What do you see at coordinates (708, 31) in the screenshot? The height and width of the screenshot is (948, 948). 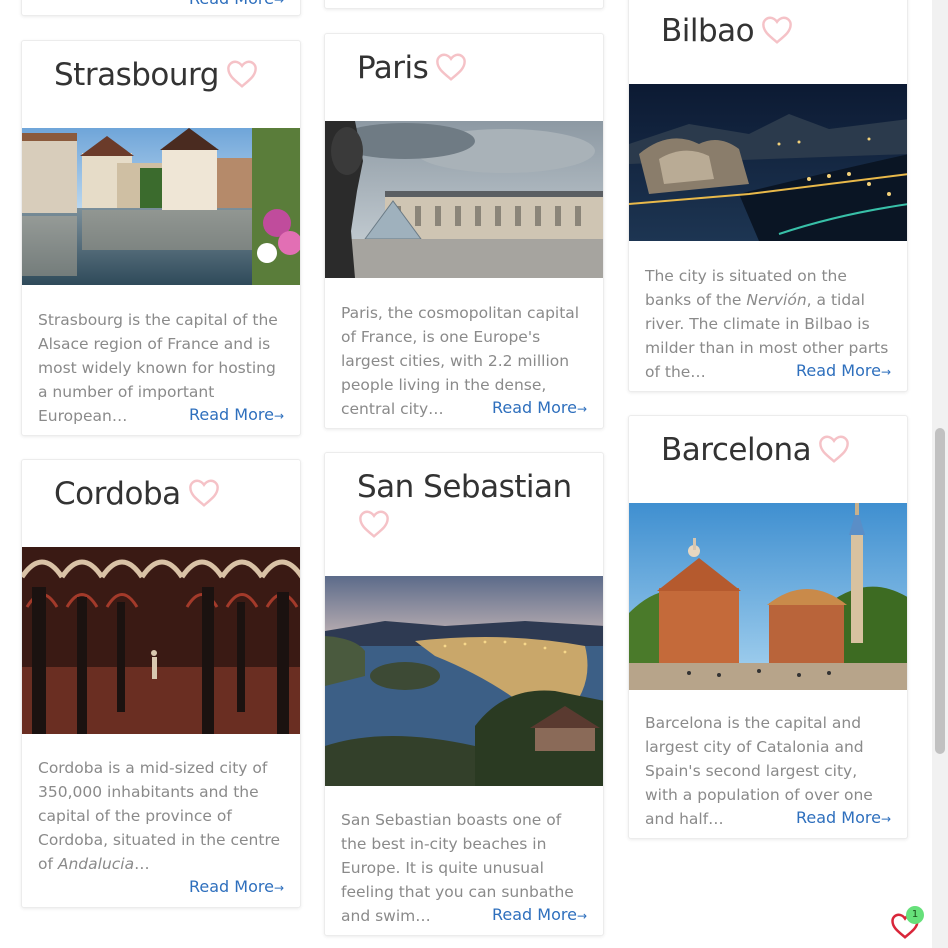 I see `card-title: Bilbao` at bounding box center [708, 31].